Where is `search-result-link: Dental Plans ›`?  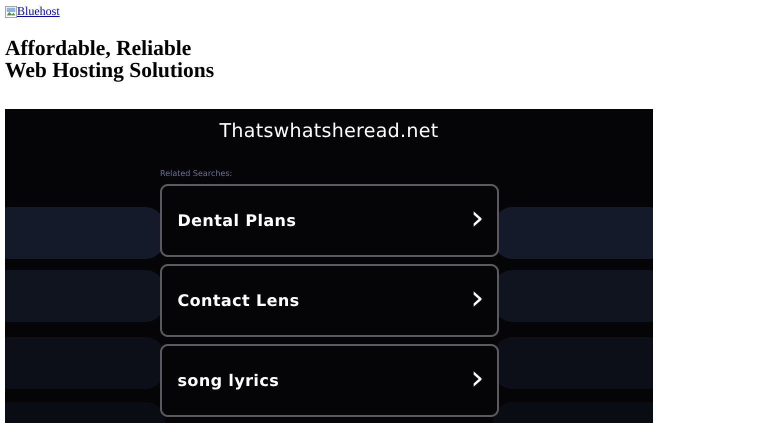
search-result-link: Dental Plans › is located at coordinates (329, 220).